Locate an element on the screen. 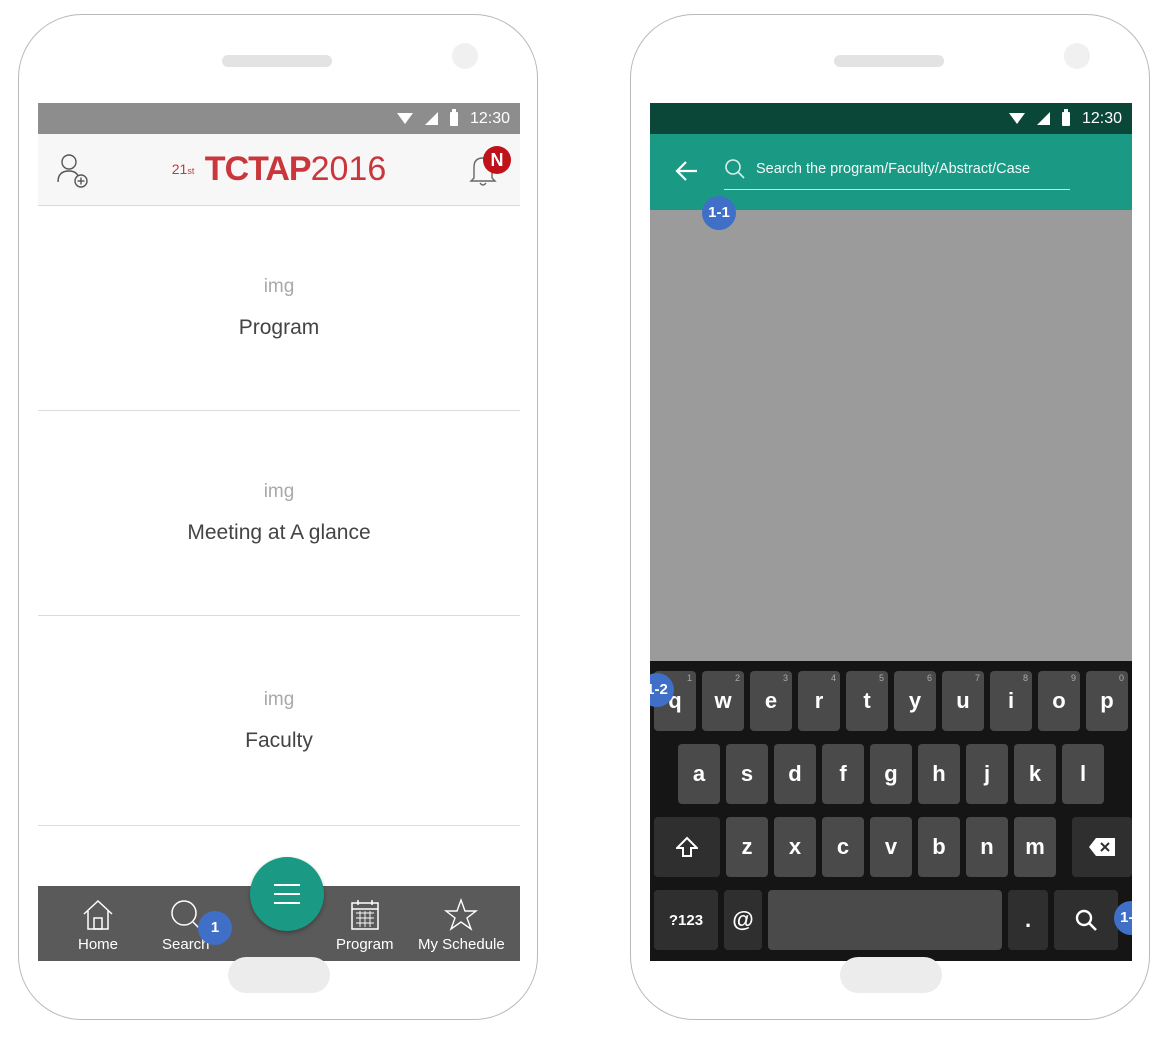 Image resolution: width=1152 pixels, height=1037 pixels. key-hint: 0 is located at coordinates (1121, 678).